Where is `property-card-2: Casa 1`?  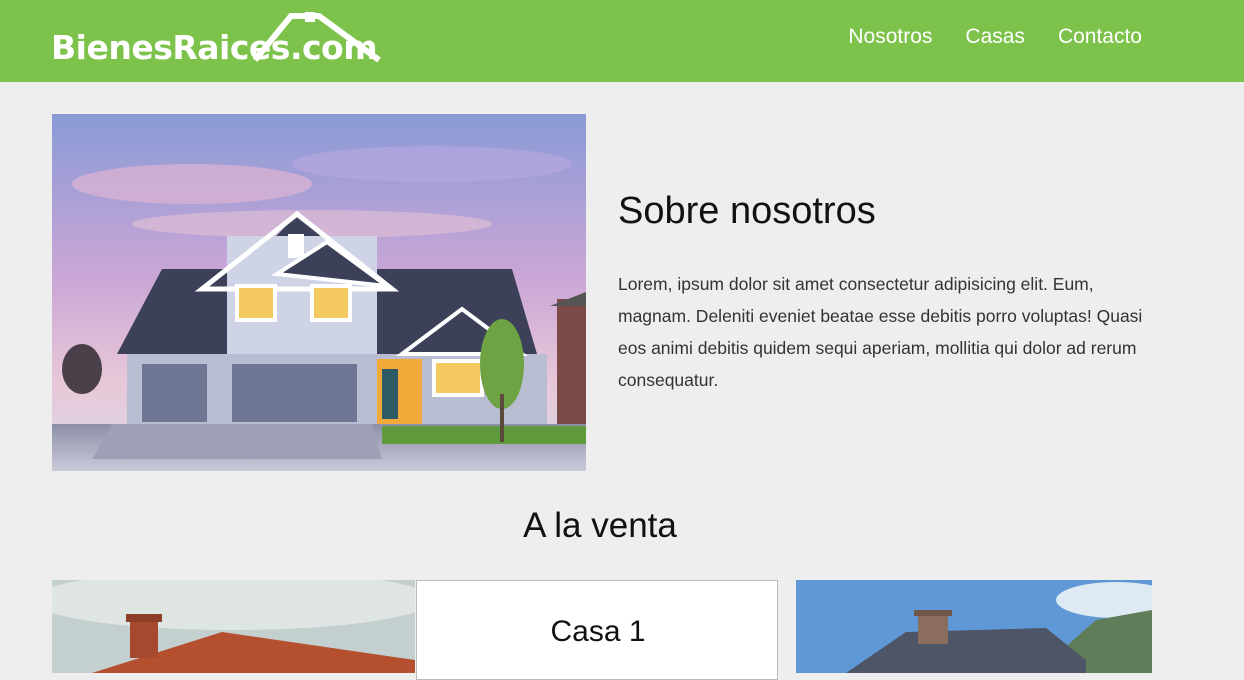 property-card-2: Casa 1 is located at coordinates (597, 630).